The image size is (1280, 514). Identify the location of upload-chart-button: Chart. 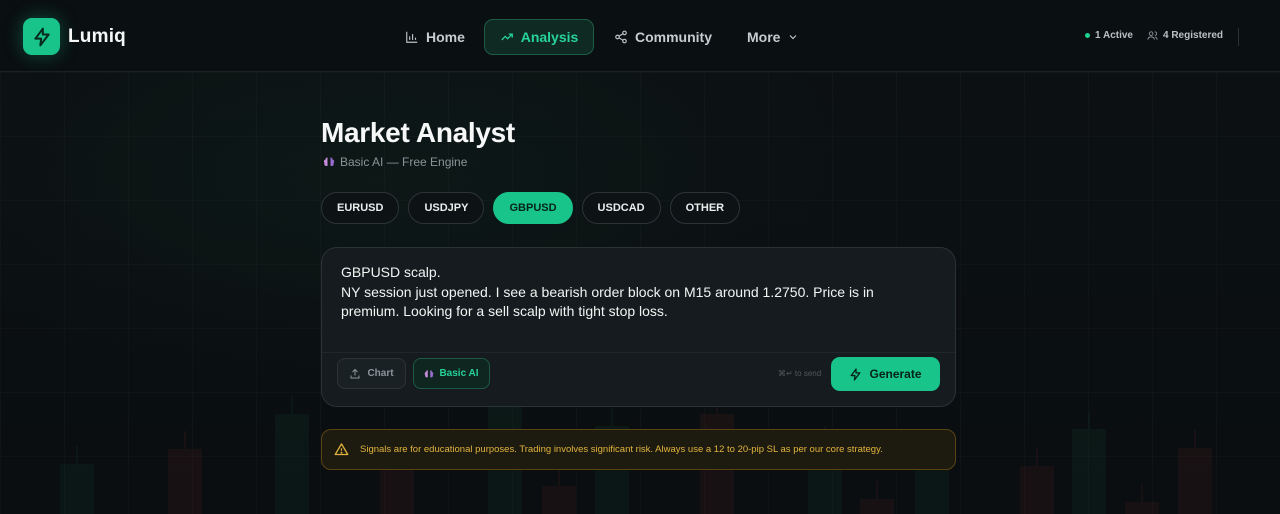
(371, 373).